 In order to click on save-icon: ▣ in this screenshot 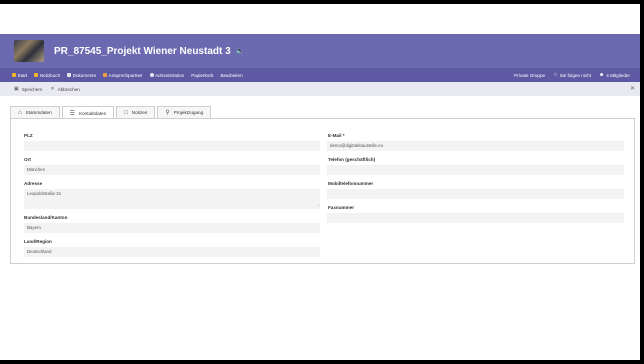, I will do `click(16, 89)`.